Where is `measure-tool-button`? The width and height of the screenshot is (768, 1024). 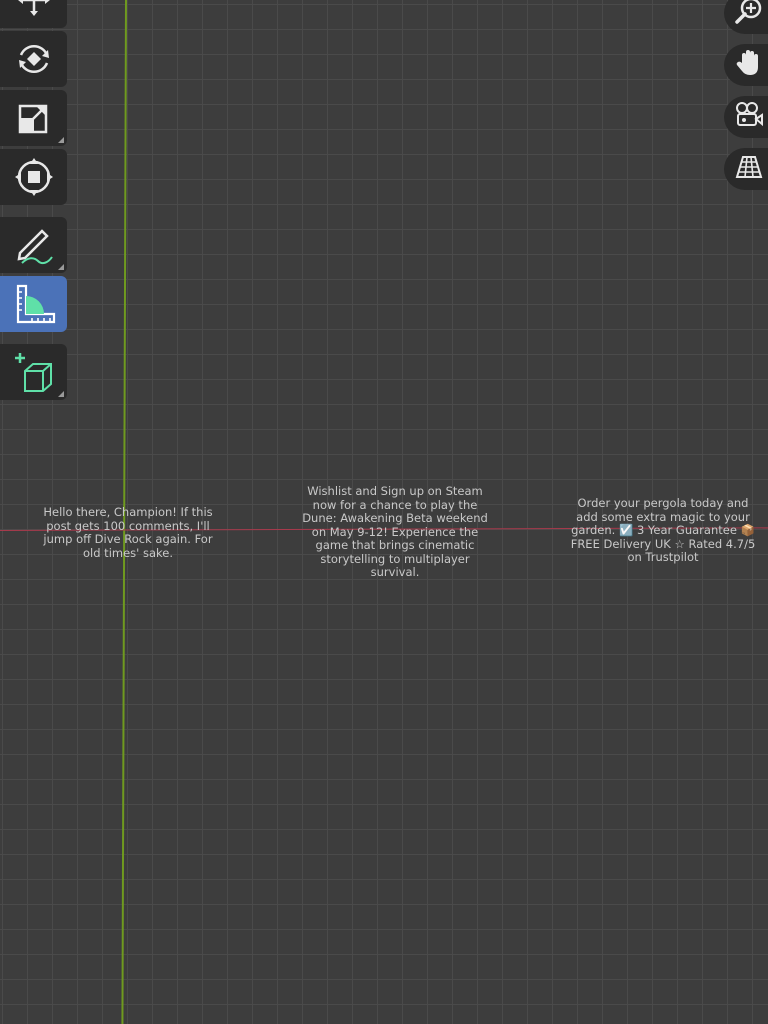 measure-tool-button is located at coordinates (33, 304).